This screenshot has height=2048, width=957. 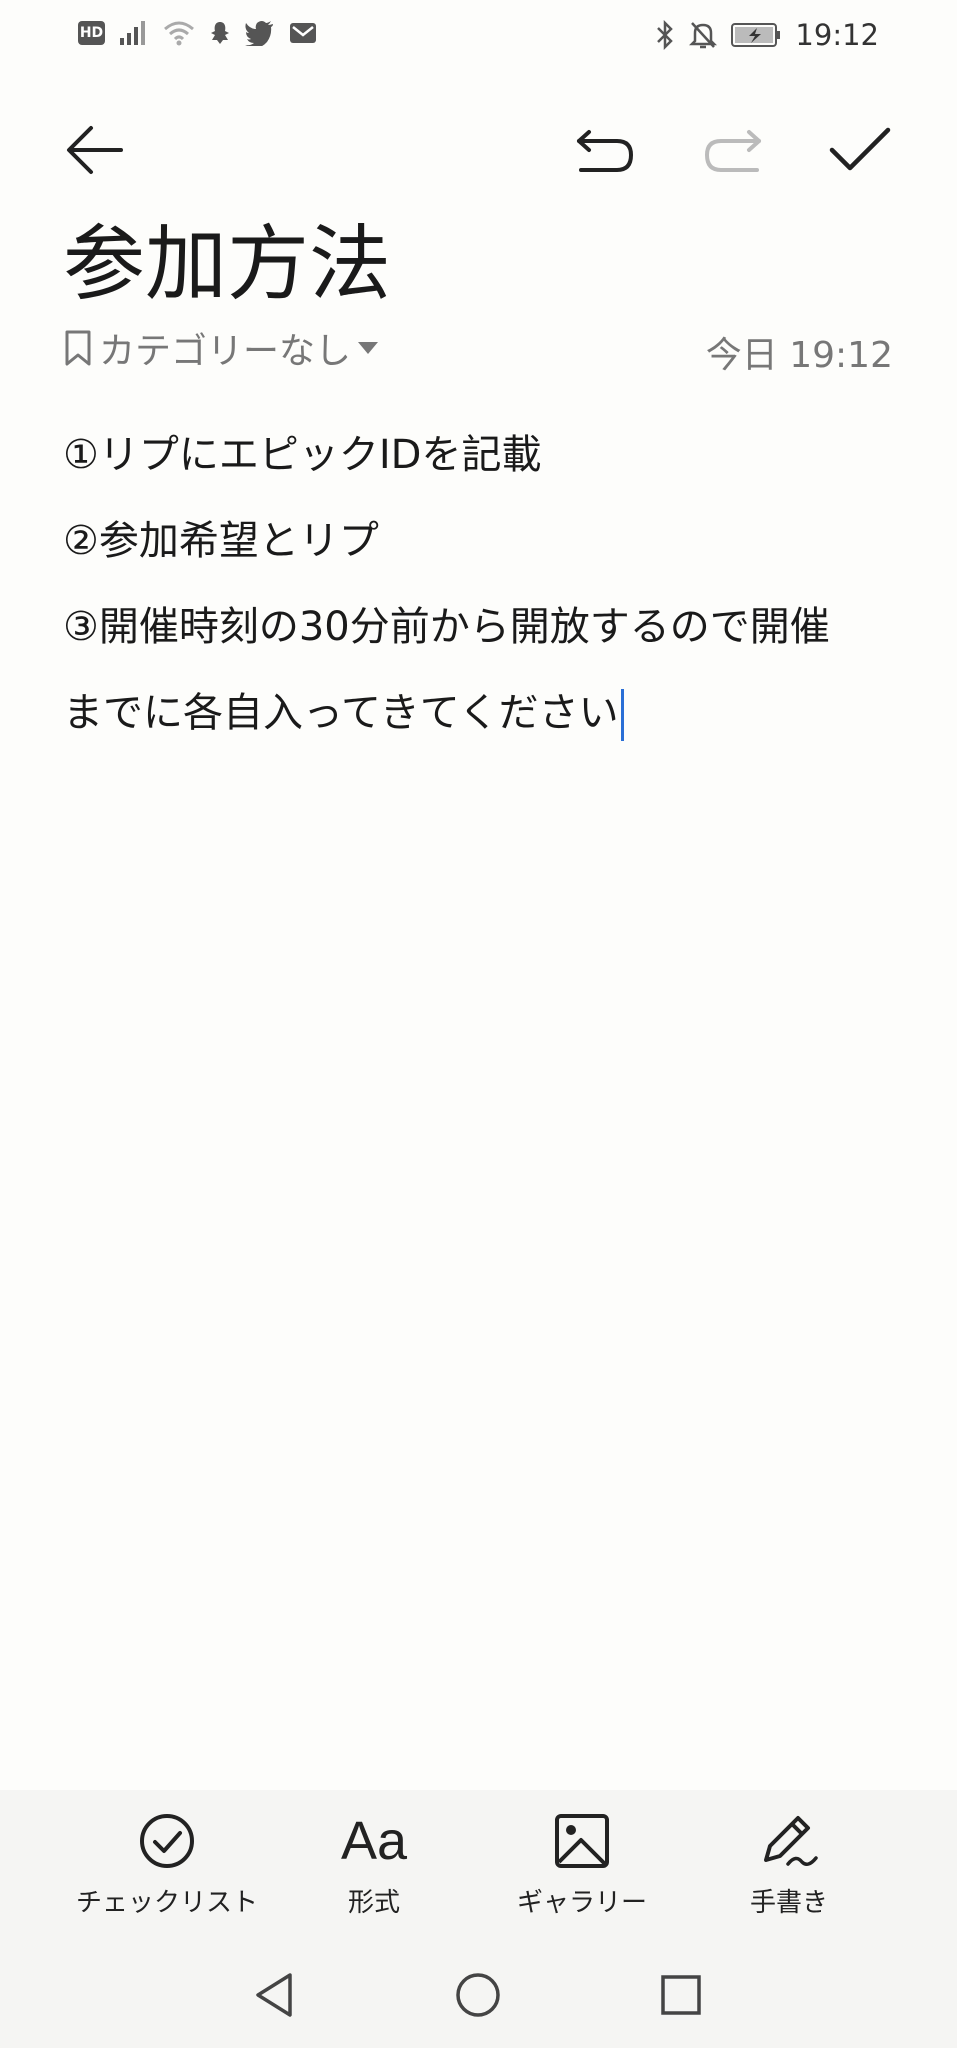 I want to click on bottom-bar: チェックリスト Aa 形式 ギャラリー 手書き, so click(x=478, y=1919).